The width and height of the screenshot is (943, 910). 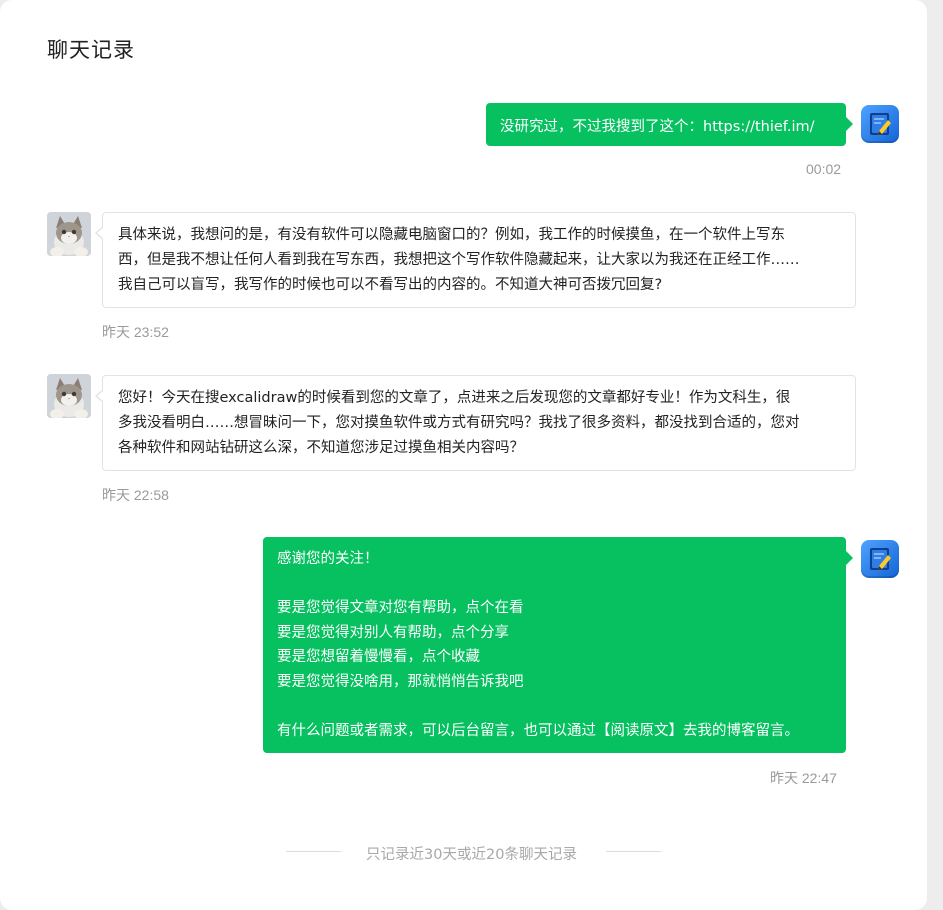 What do you see at coordinates (91, 50) in the screenshot?
I see `page-title: 聊天记录` at bounding box center [91, 50].